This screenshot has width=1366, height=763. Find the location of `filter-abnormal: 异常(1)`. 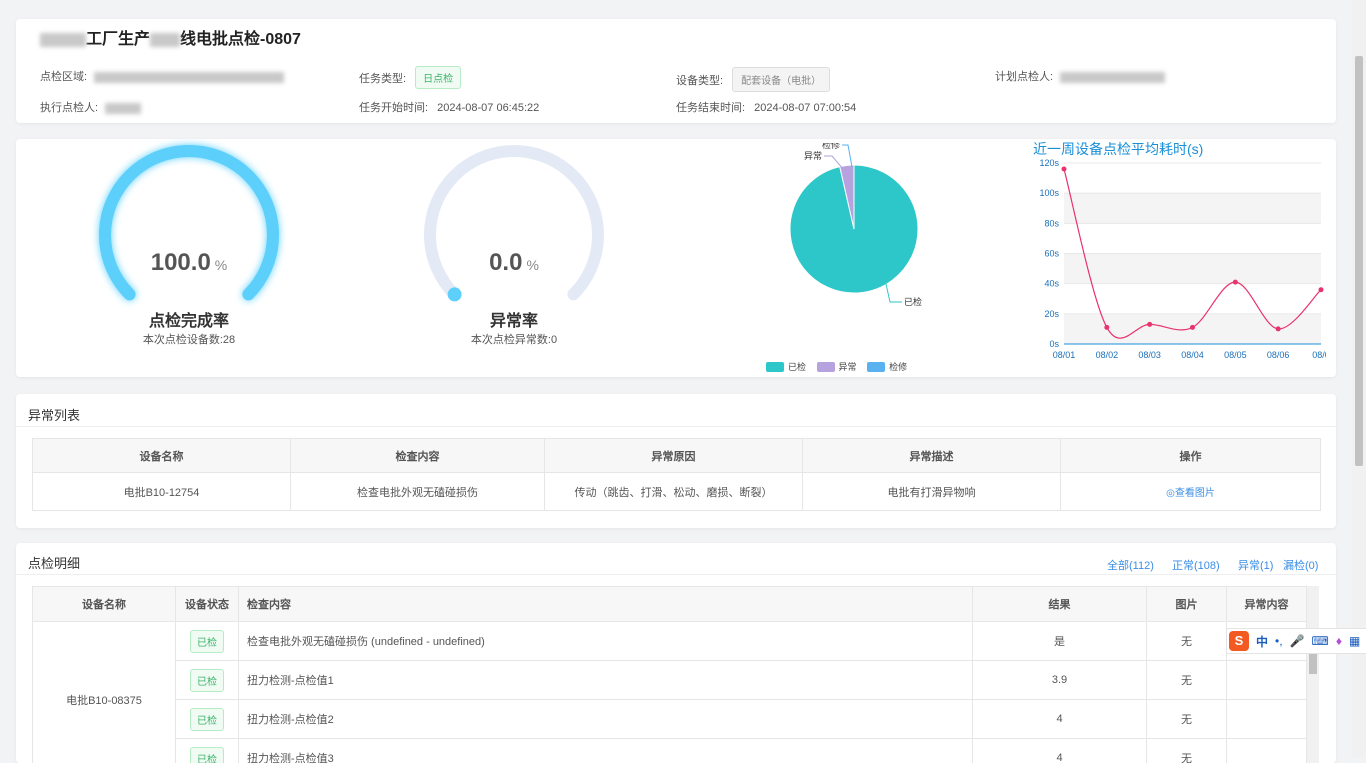

filter-abnormal: 异常(1) is located at coordinates (1255, 565).